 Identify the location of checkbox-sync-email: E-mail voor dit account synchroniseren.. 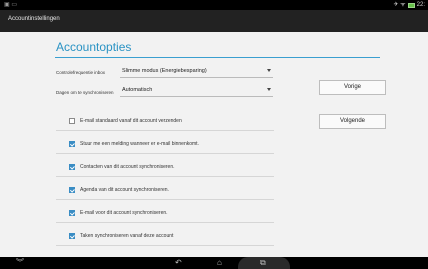
(165, 213).